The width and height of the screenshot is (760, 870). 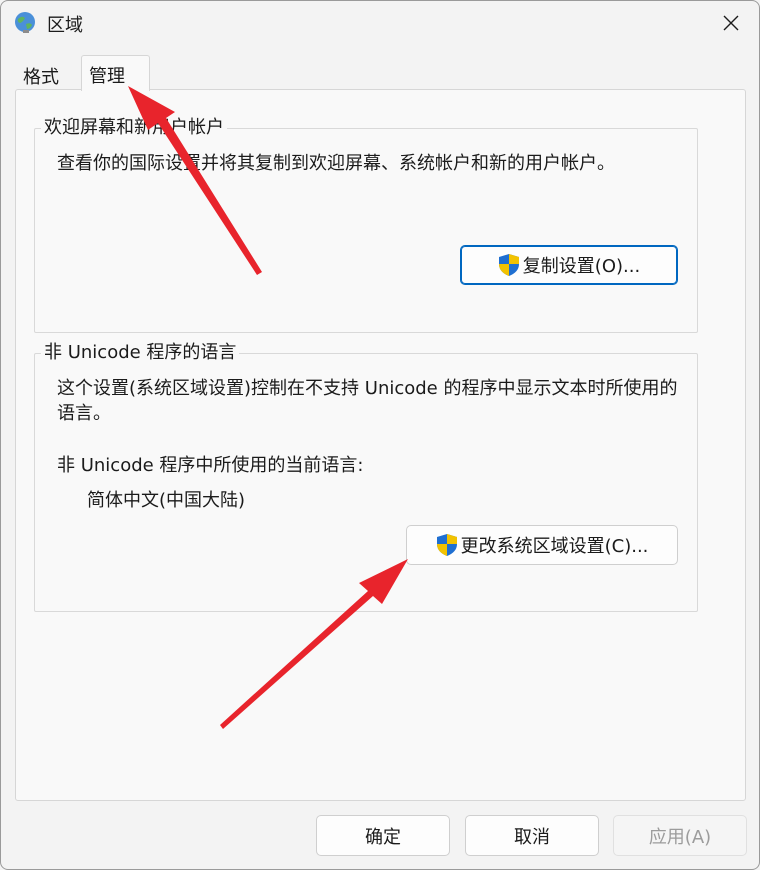 What do you see at coordinates (383, 835) in the screenshot?
I see `ok-button: 确定` at bounding box center [383, 835].